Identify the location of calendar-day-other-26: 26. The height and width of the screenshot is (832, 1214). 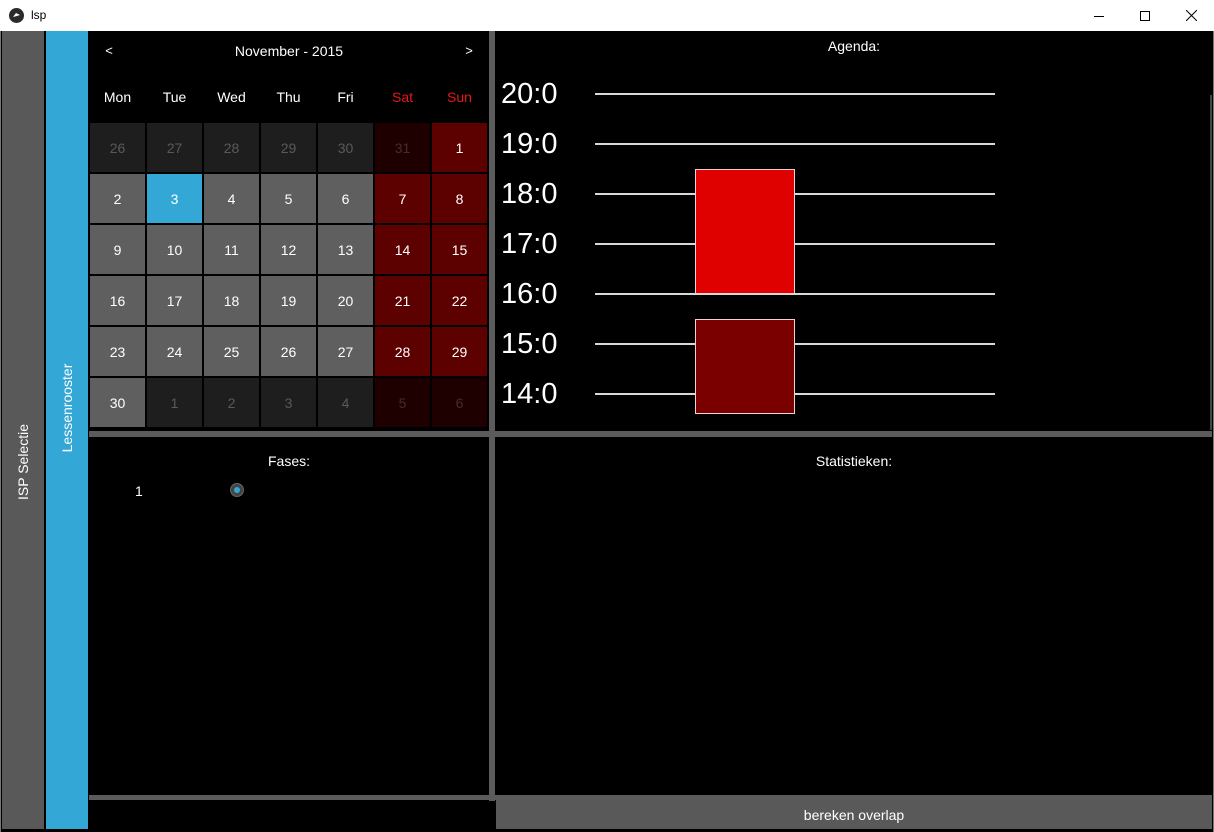
(117, 147).